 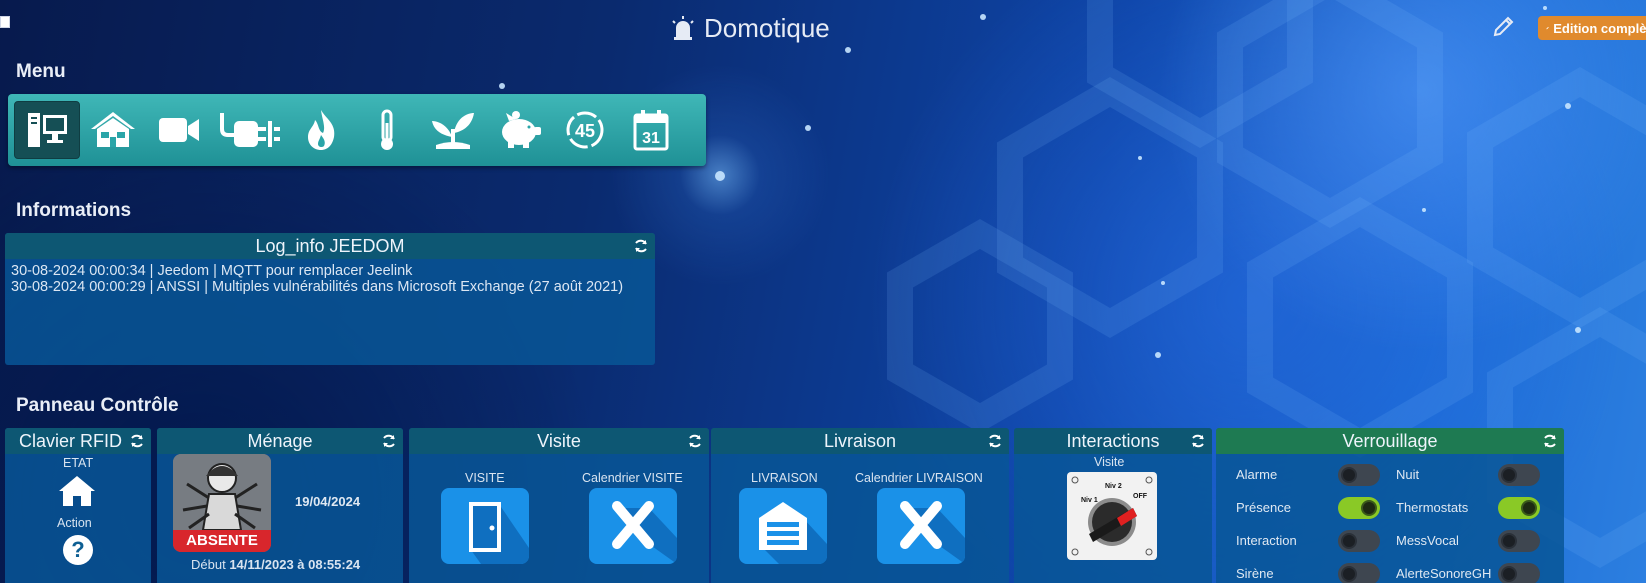 I want to click on menage-avatar: ABSENTE, so click(x=222, y=503).